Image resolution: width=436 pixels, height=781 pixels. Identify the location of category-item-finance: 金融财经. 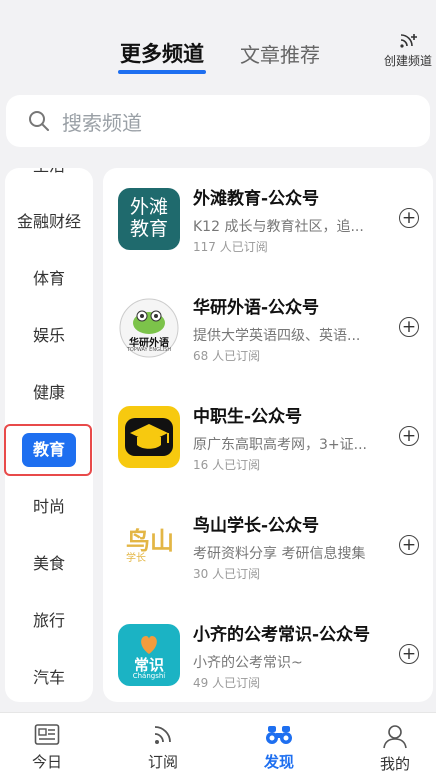
(49, 222).